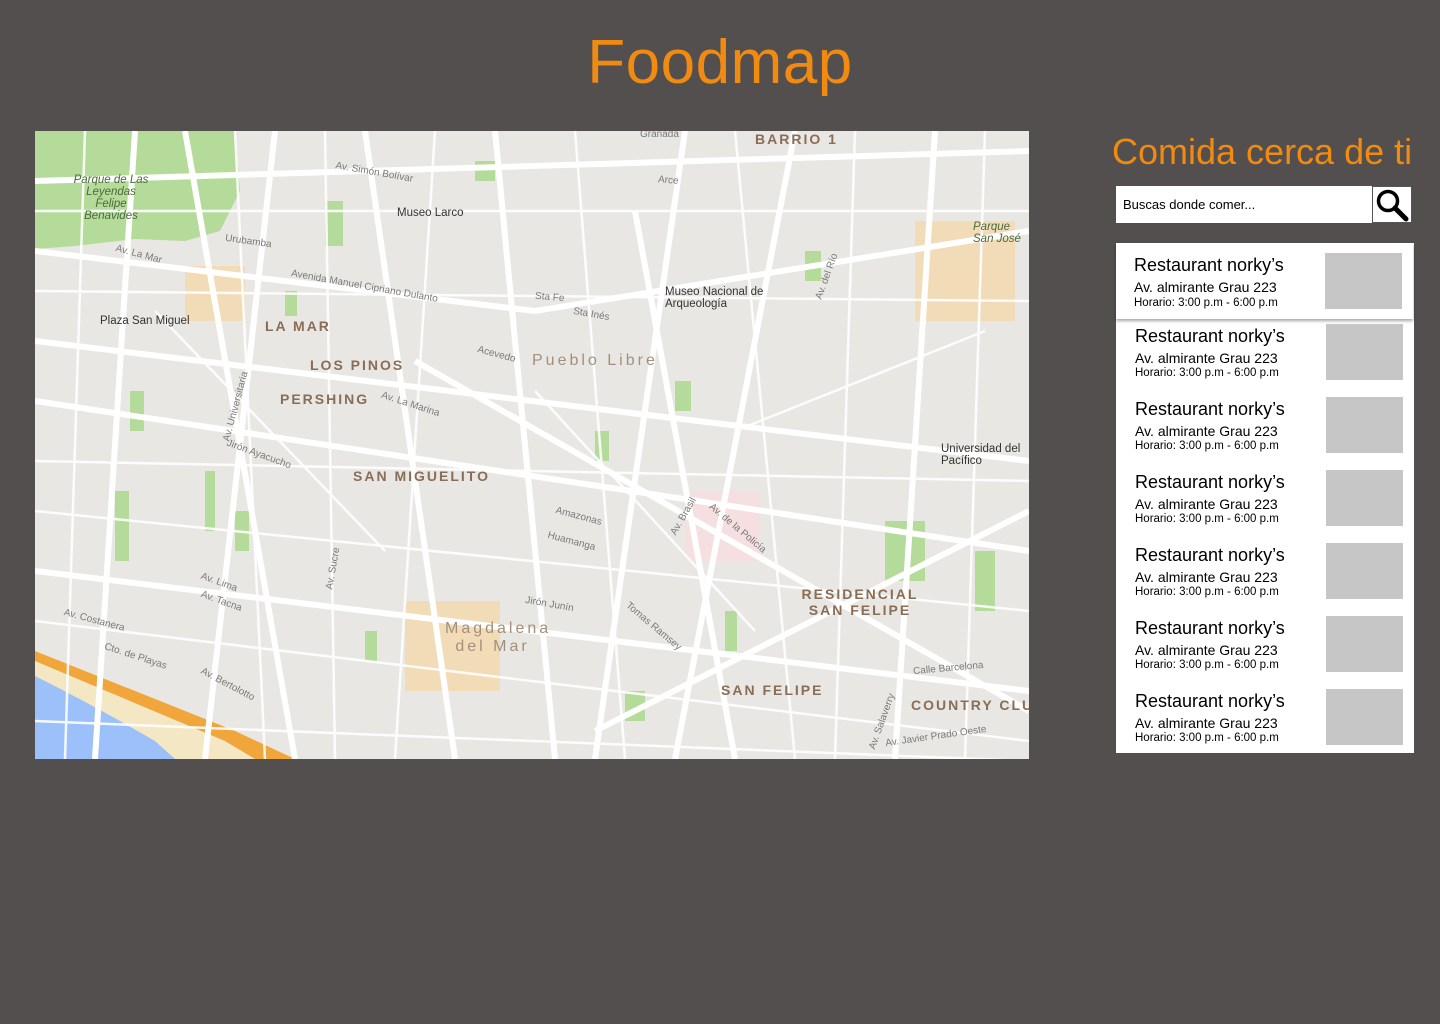 This screenshot has width=1440, height=1024. What do you see at coordinates (325, 399) in the screenshot?
I see `map-label-pershing: PERSHING` at bounding box center [325, 399].